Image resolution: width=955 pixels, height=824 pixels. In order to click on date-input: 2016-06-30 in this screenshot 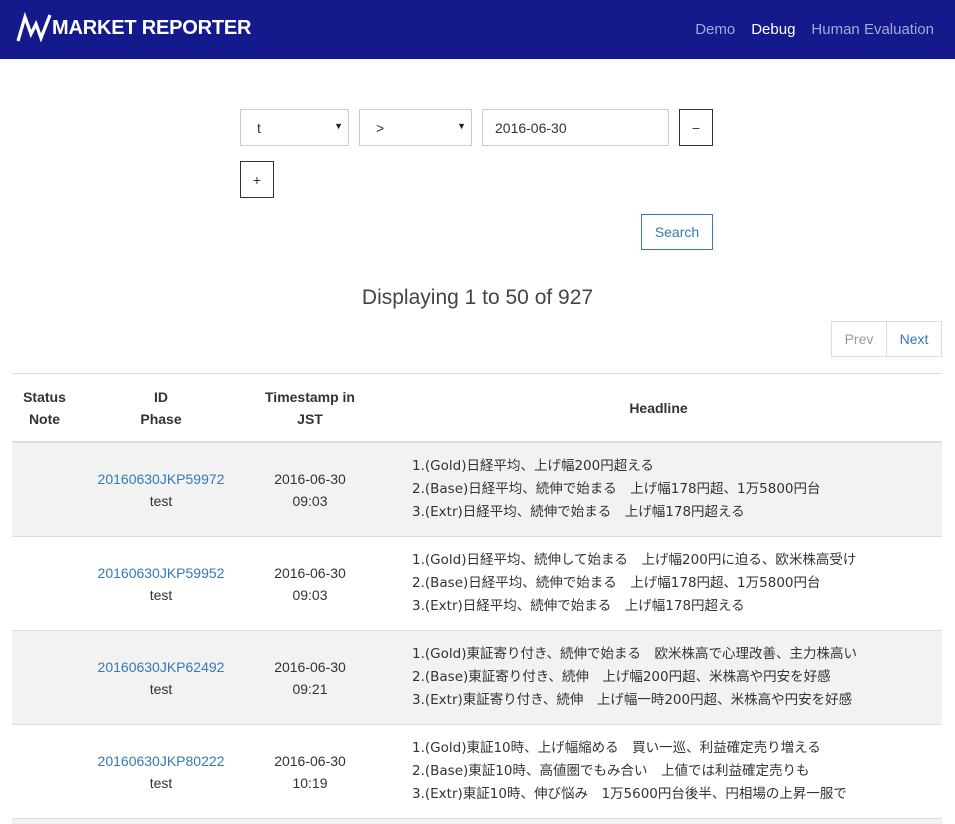, I will do `click(575, 127)`.